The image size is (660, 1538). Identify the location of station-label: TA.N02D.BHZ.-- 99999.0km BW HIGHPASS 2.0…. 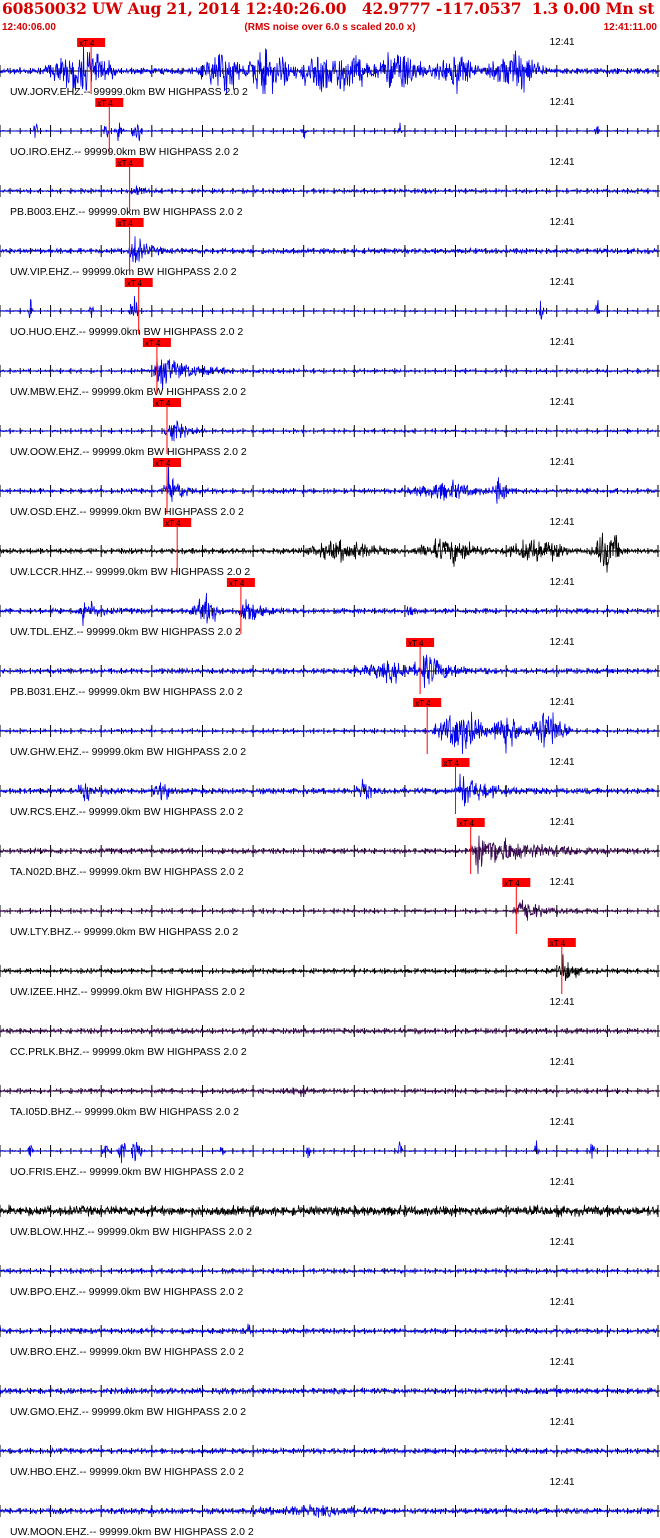
(127, 872).